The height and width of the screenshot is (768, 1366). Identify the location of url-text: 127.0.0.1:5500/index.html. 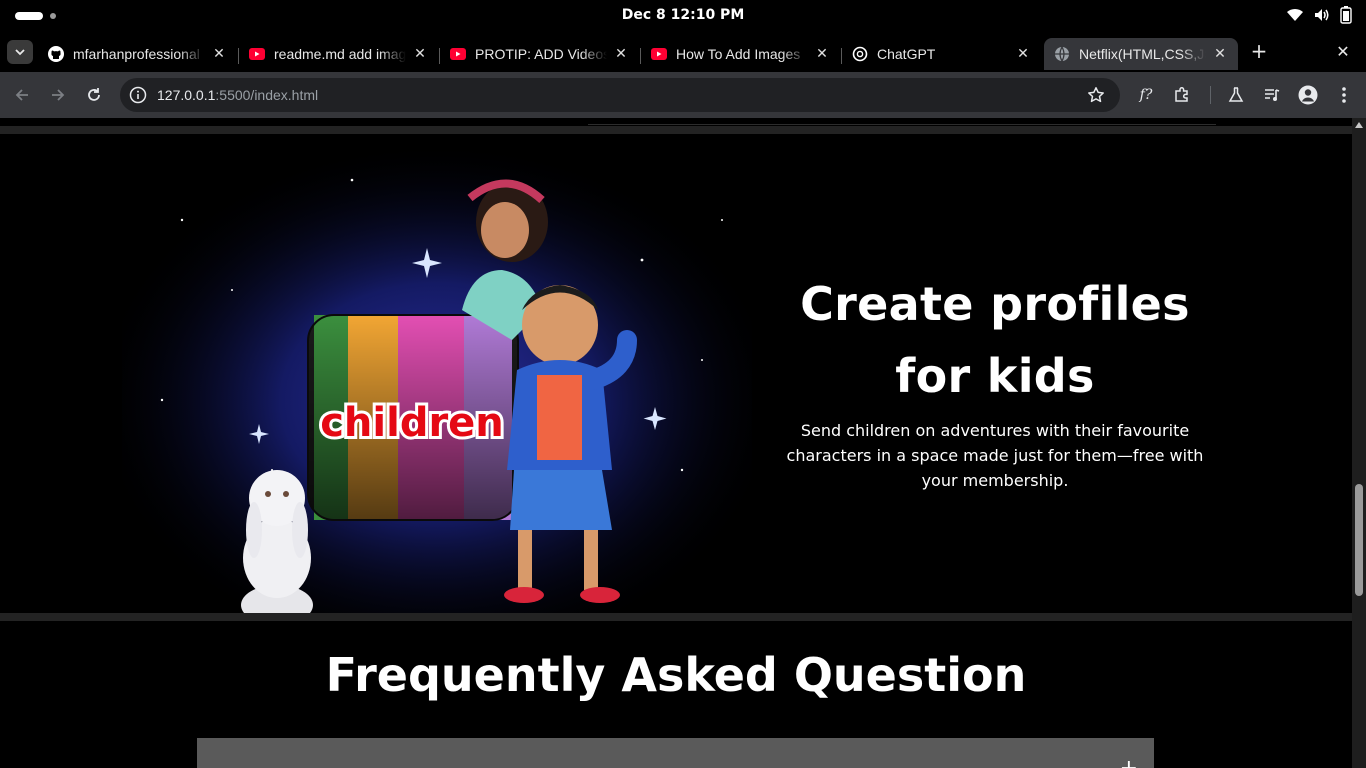
(237, 95).